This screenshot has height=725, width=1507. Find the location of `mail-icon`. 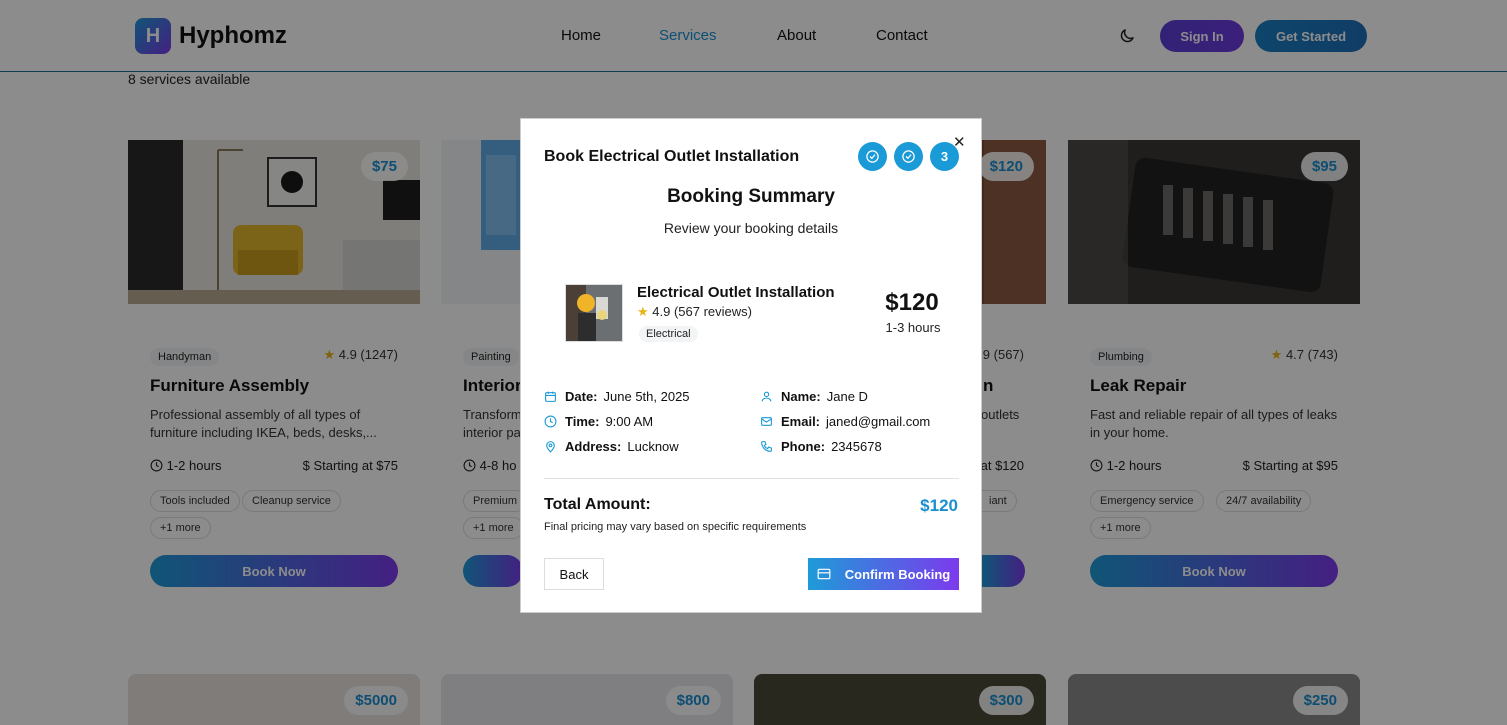

mail-icon is located at coordinates (766, 421).